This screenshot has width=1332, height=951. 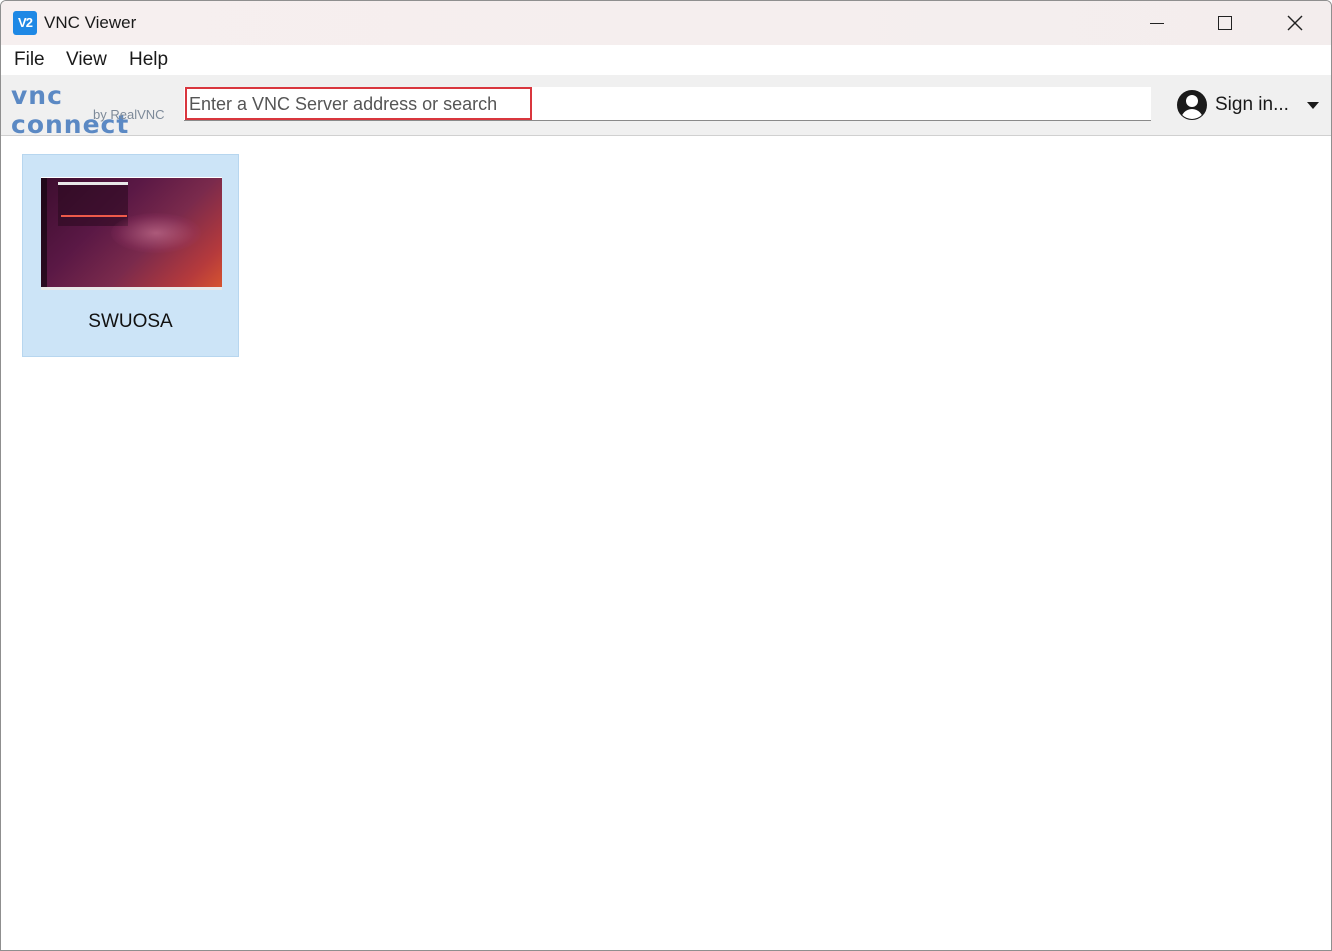 I want to click on minimize-button, so click(x=1157, y=23).